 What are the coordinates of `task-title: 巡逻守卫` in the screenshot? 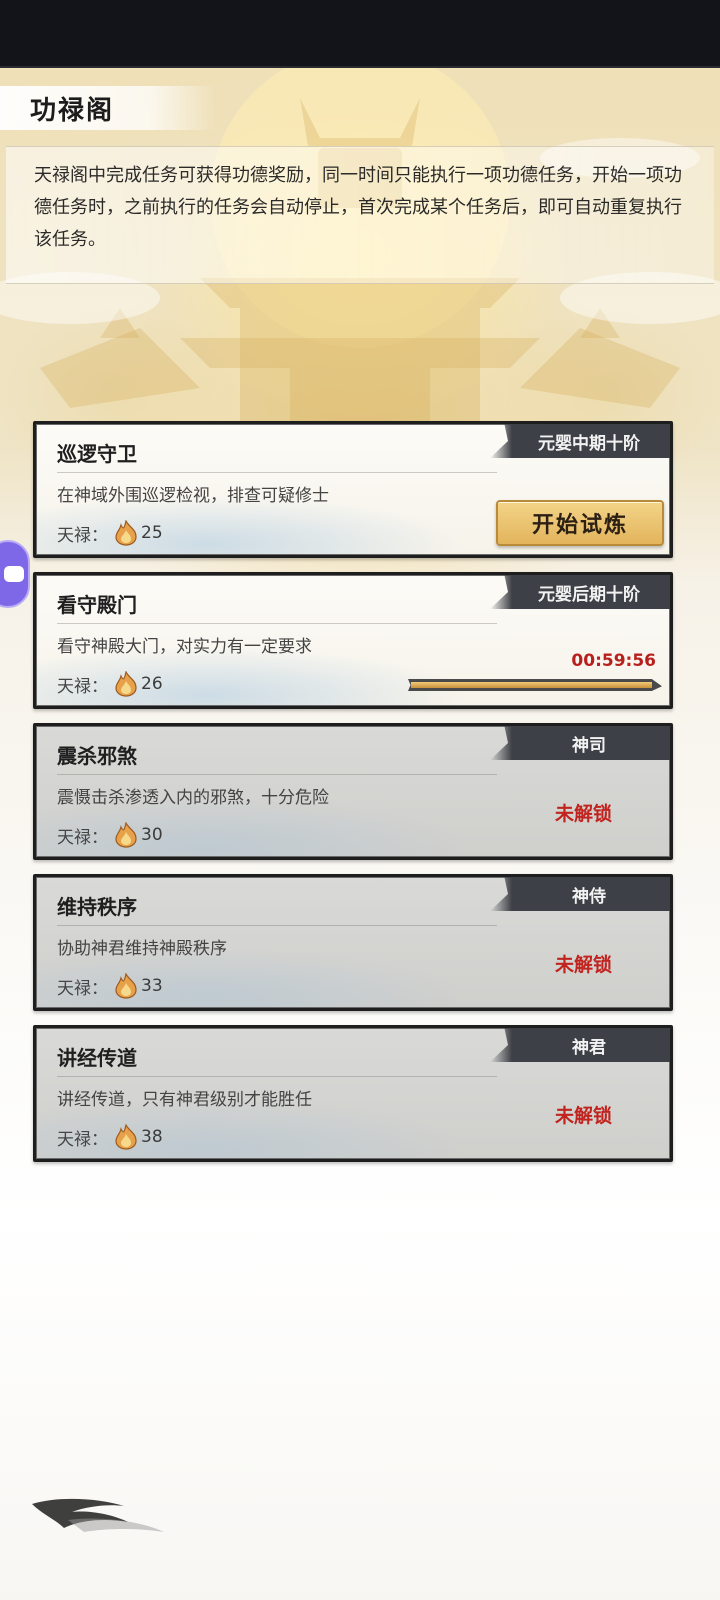 It's located at (97, 454).